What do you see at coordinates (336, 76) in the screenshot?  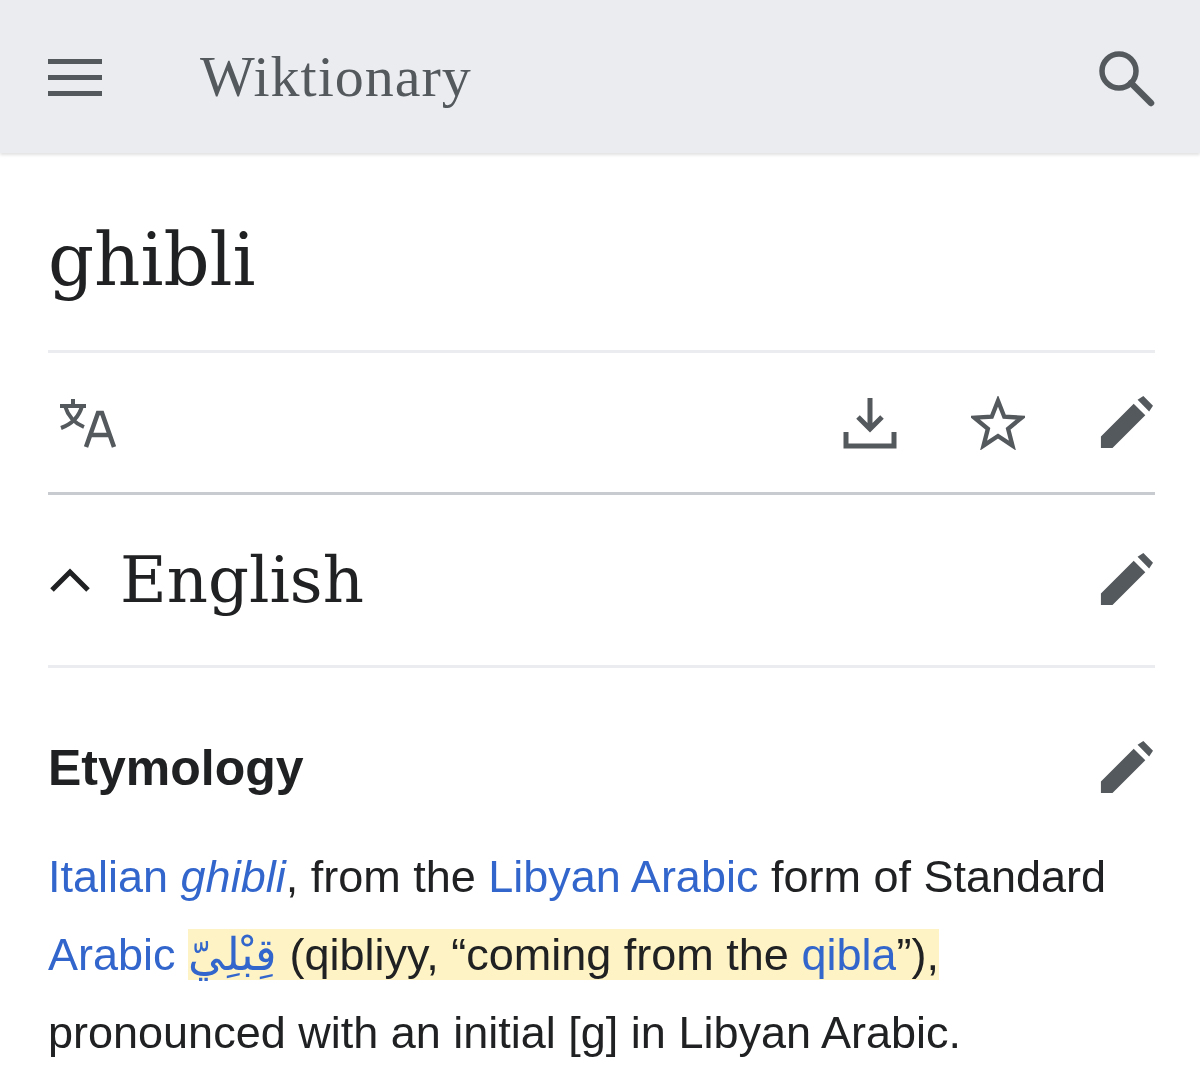 I see `site-title: Wiktionary` at bounding box center [336, 76].